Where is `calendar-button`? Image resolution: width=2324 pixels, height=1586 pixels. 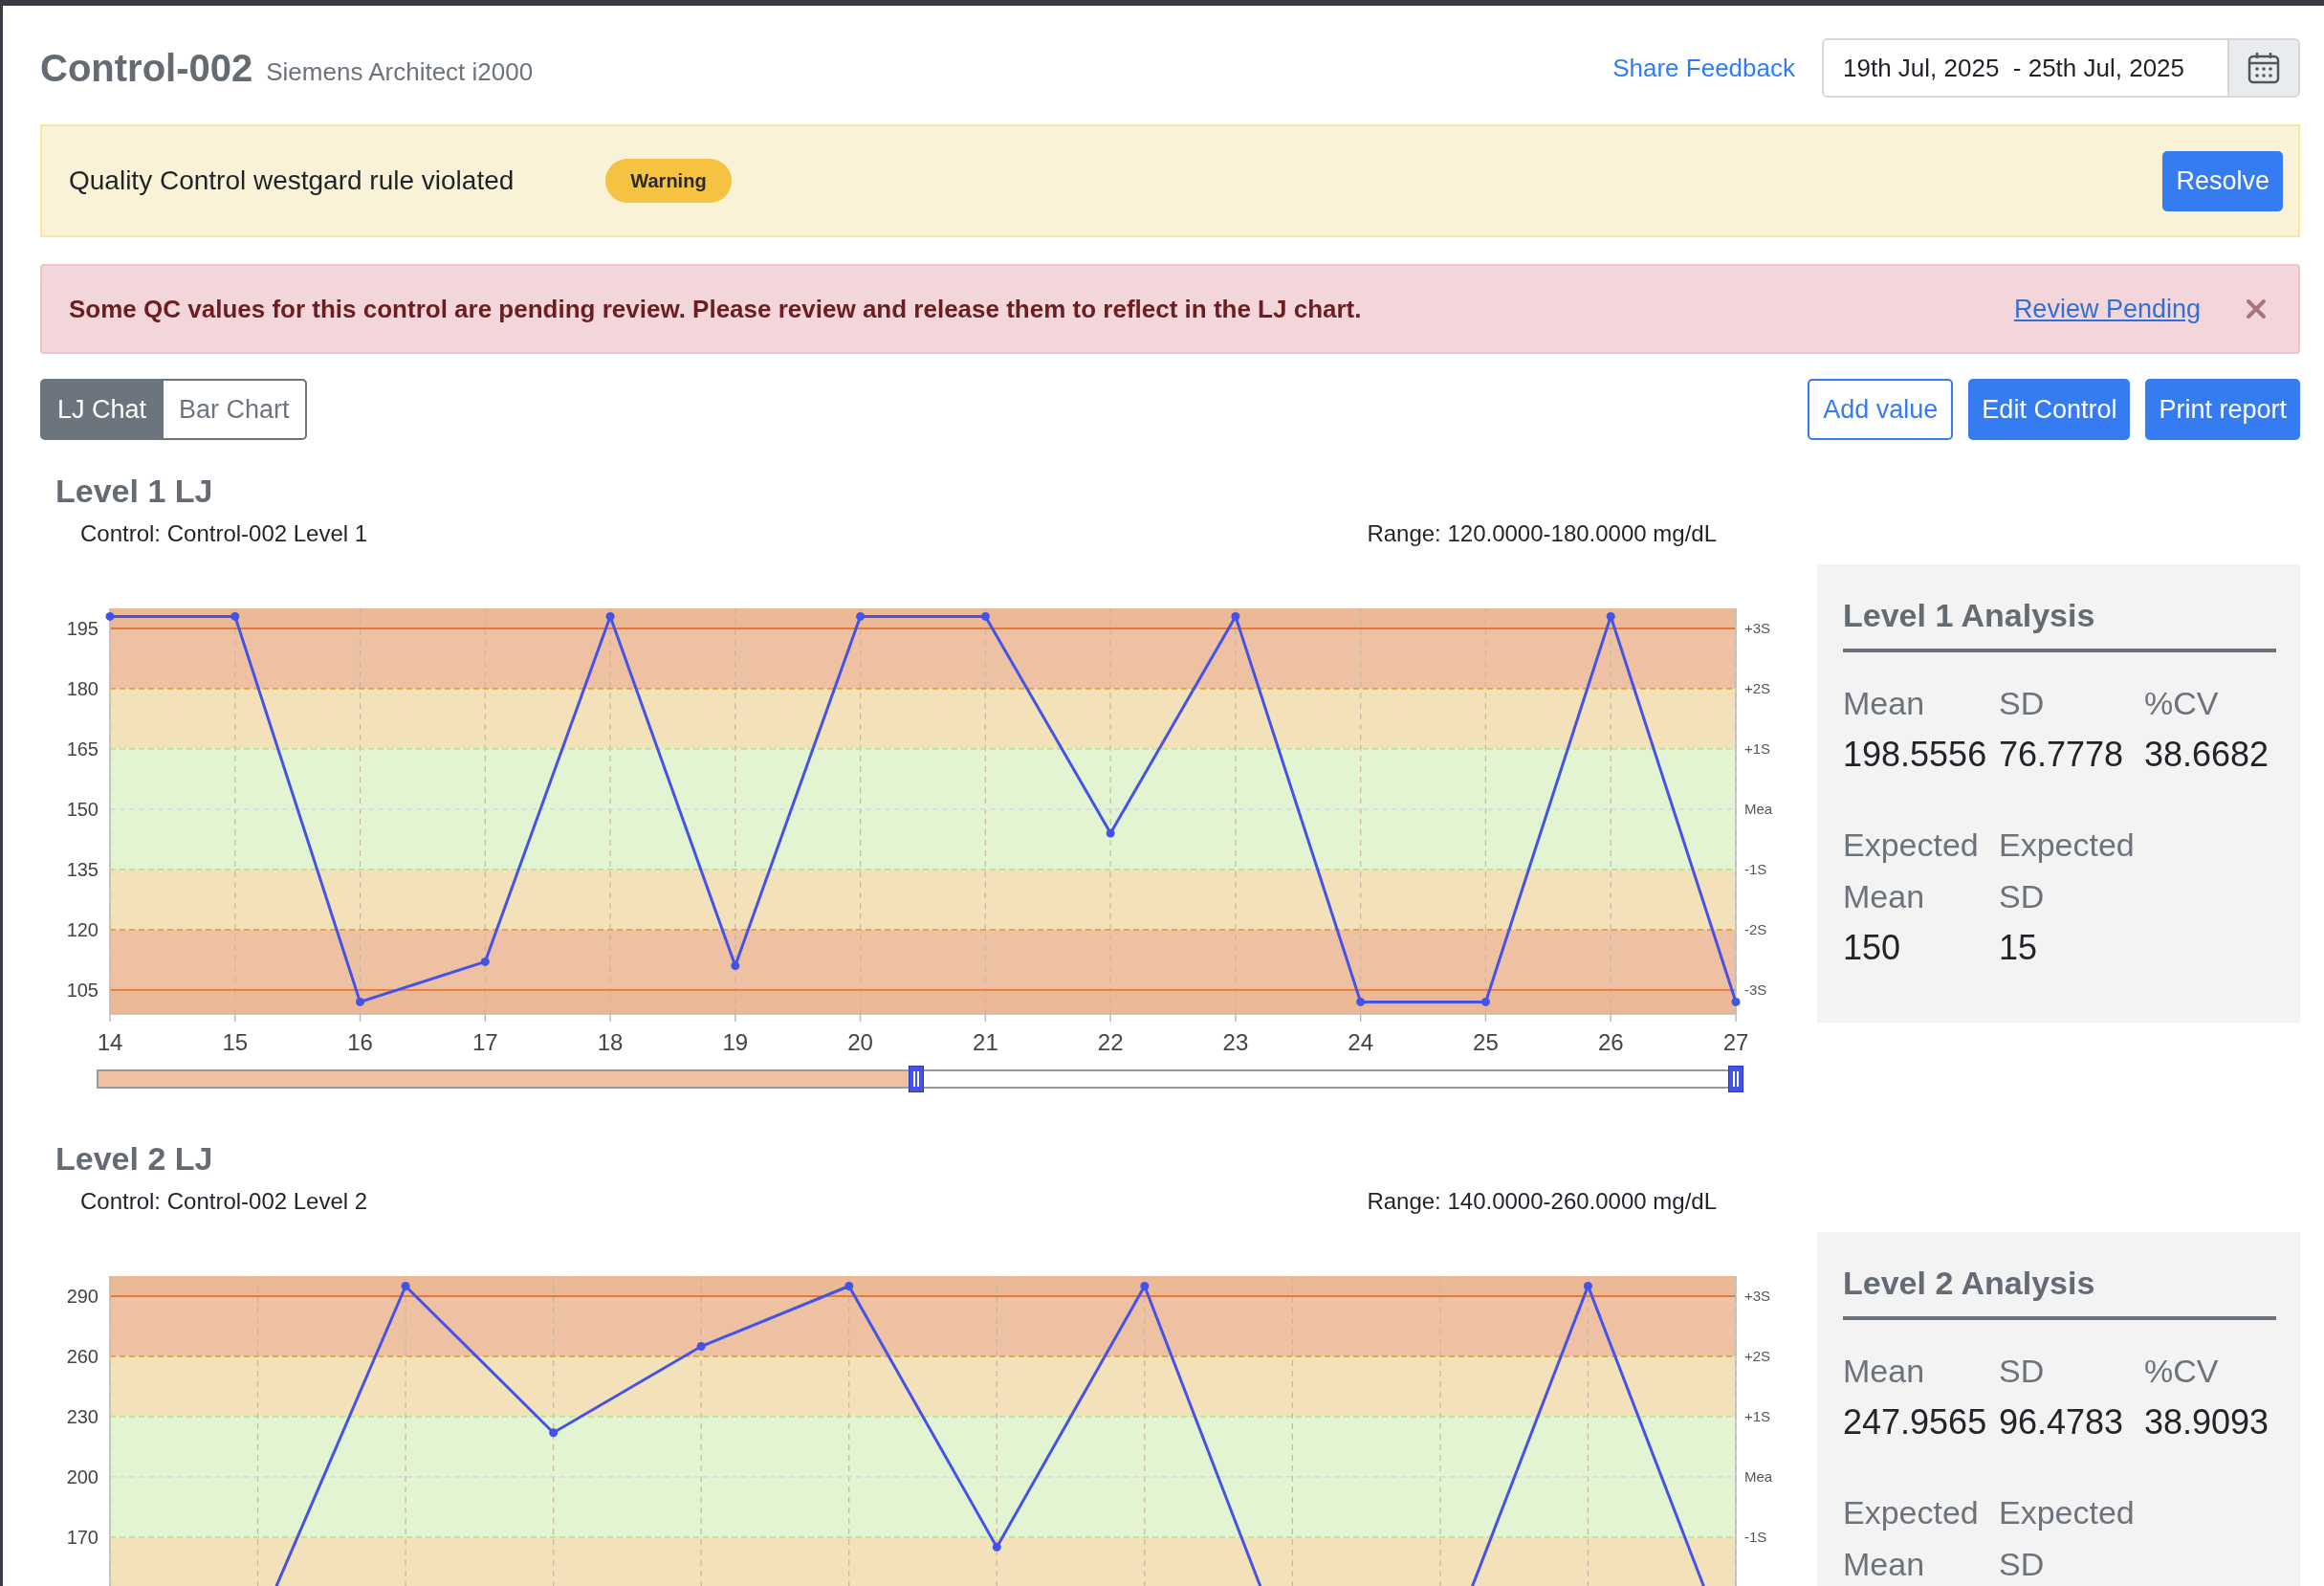 calendar-button is located at coordinates (2262, 68).